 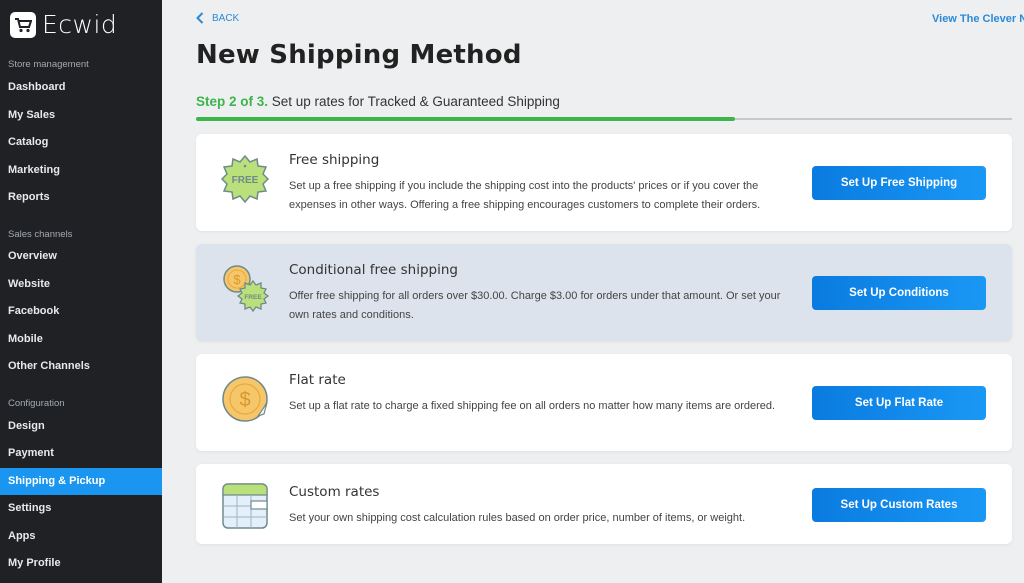 What do you see at coordinates (246, 289) in the screenshot?
I see `conditional-free-icon: $ FREE` at bounding box center [246, 289].